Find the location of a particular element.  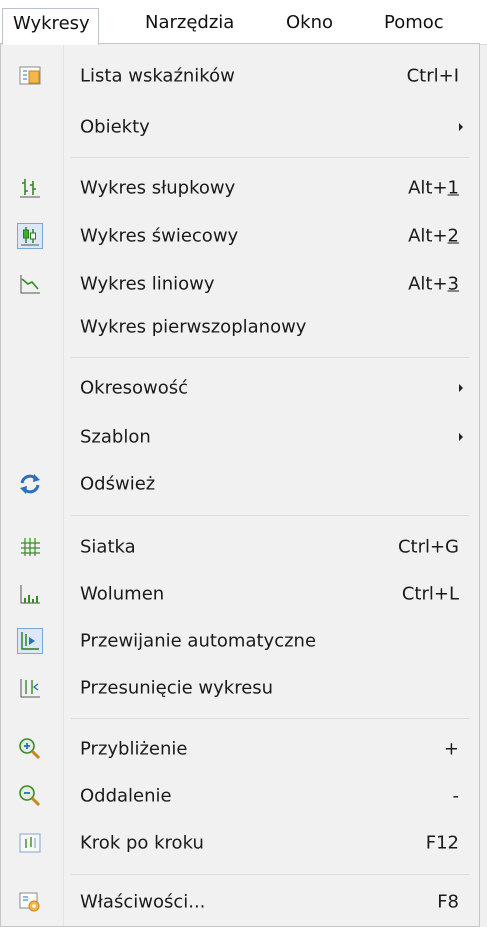

menu-item-lista-wskaznikow: Lista wskaźników Ctrl+I is located at coordinates (240, 76).